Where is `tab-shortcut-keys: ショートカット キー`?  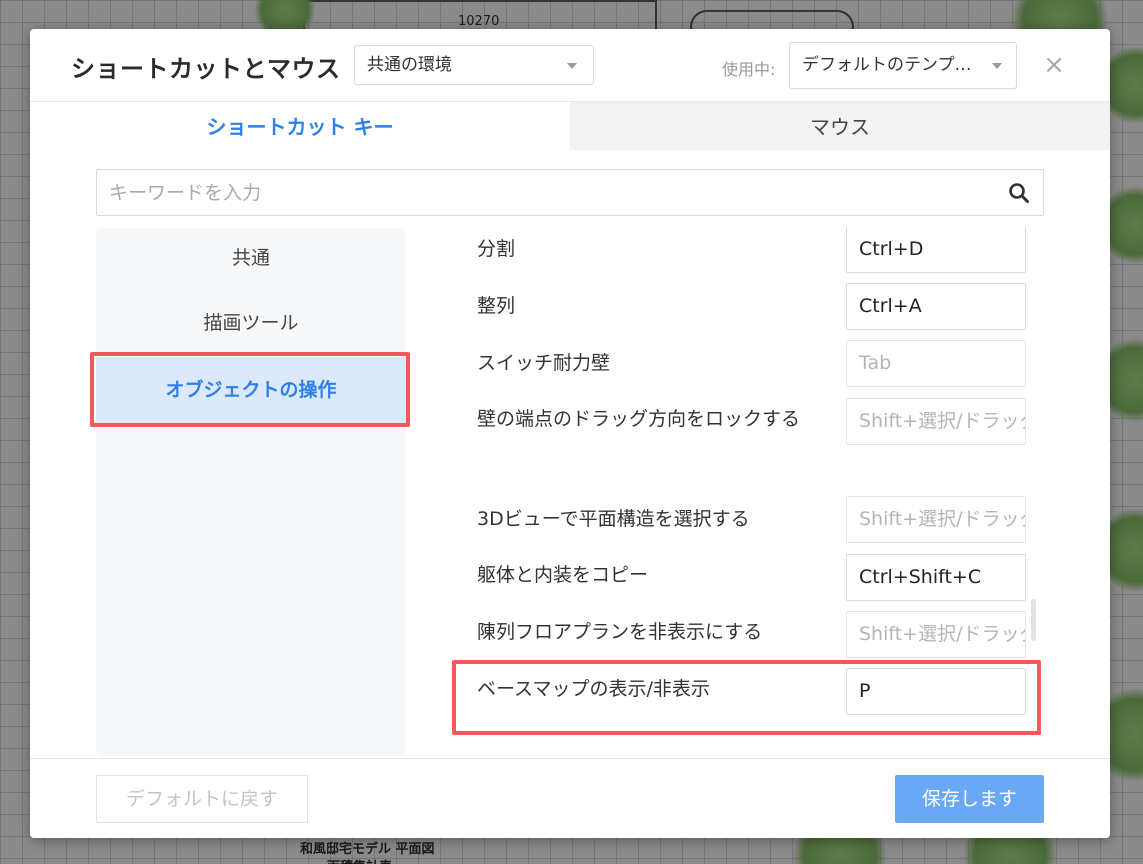 tab-shortcut-keys: ショートカット キー is located at coordinates (300, 126).